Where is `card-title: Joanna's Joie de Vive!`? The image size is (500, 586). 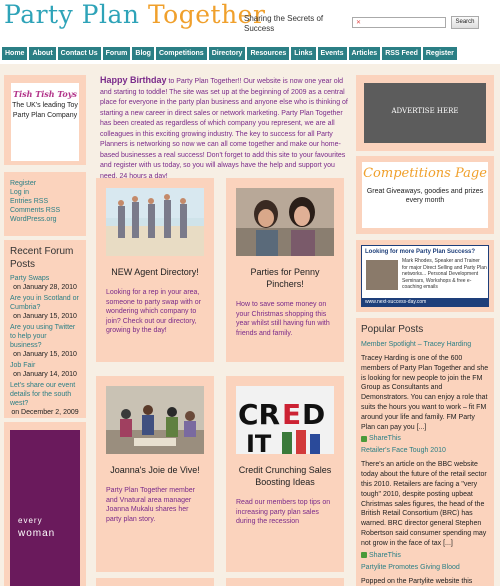 card-title: Joanna's Joie de Vive! is located at coordinates (155, 470).